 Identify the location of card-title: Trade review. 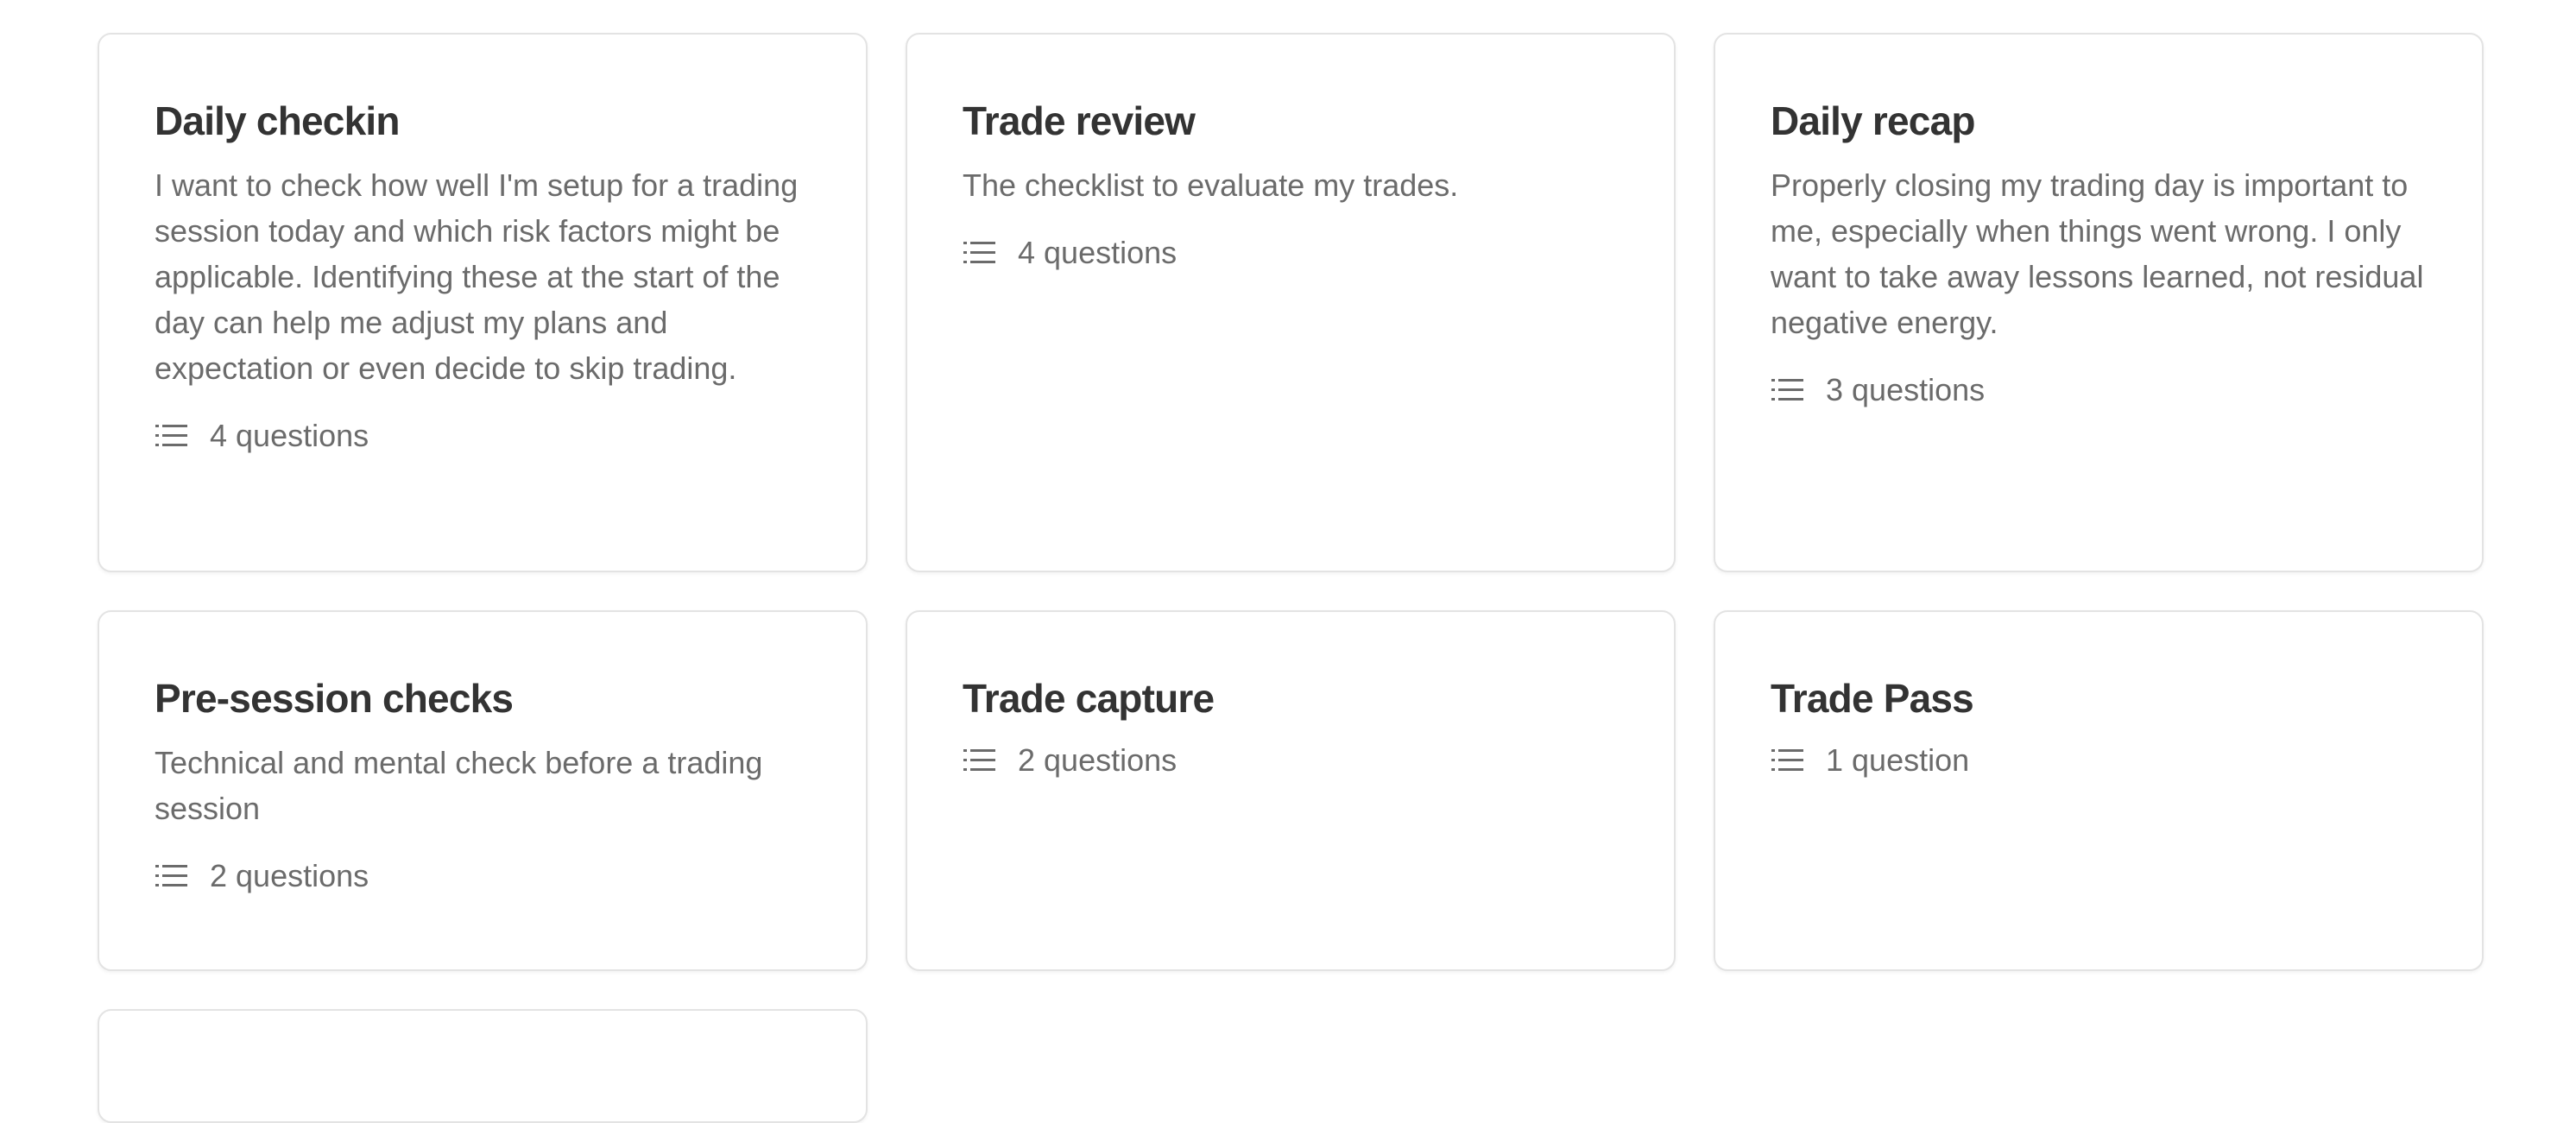
(1079, 120).